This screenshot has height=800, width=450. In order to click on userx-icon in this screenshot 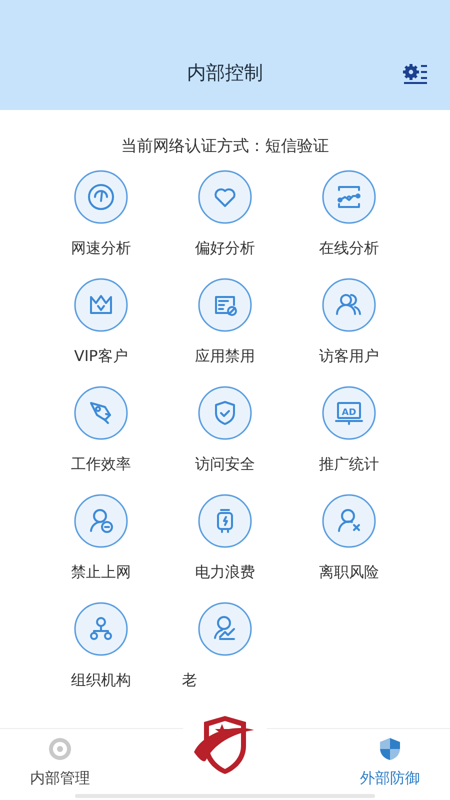, I will do `click(349, 521)`.